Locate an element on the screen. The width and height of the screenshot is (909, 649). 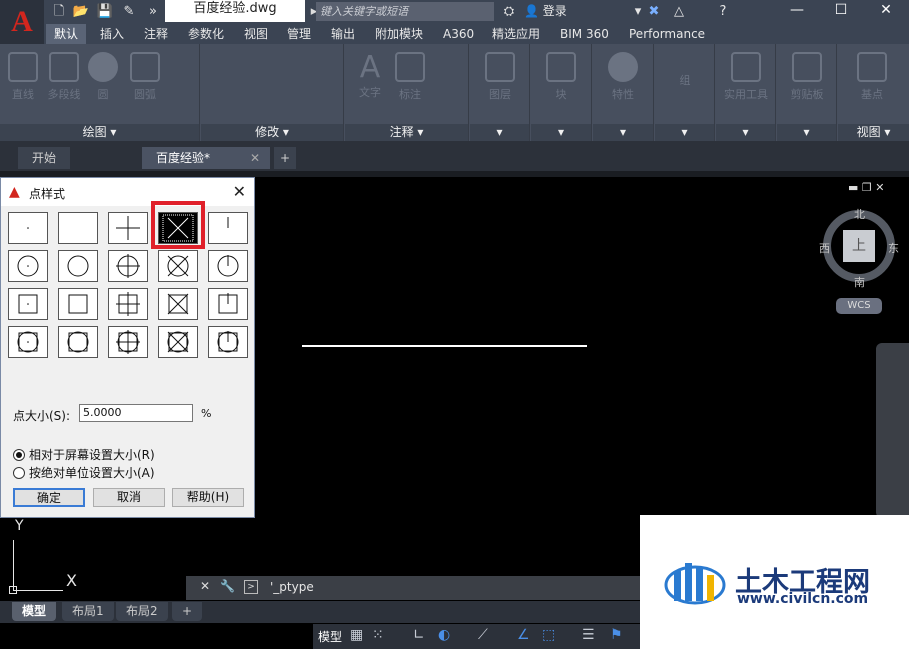
group-tool: 组 is located at coordinates (685, 70).